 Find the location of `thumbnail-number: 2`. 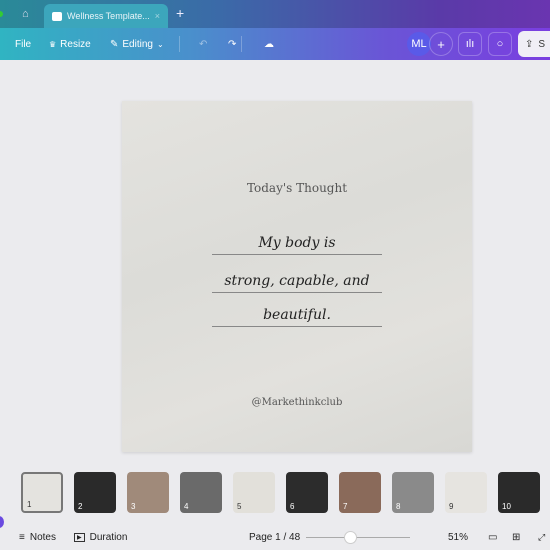

thumbnail-number: 2 is located at coordinates (80, 506).